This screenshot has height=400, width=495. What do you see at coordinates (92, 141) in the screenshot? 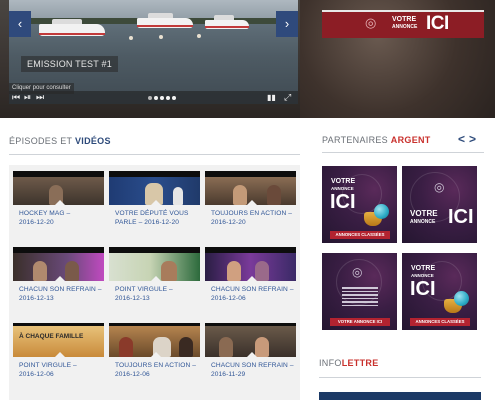
I see `episodes-heading-strong: VIDÉOS` at bounding box center [92, 141].